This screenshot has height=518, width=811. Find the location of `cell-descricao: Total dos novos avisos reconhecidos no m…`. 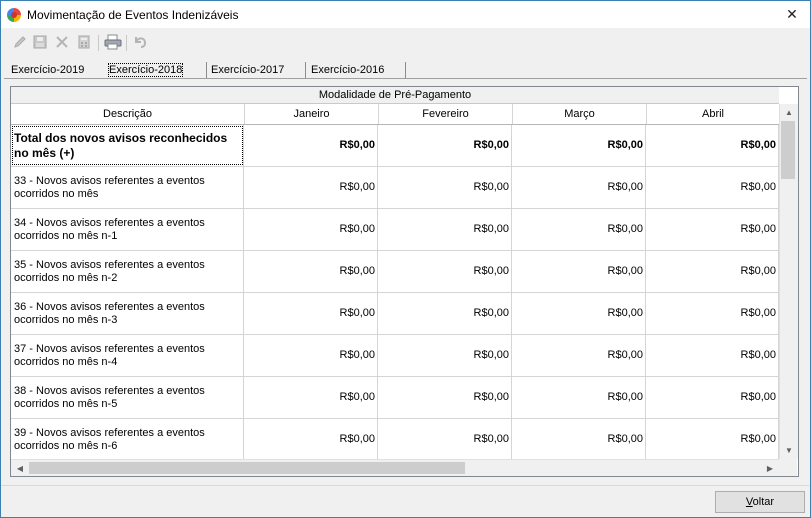

cell-descricao: Total dos novos avisos reconhecidos no m… is located at coordinates (127, 145).